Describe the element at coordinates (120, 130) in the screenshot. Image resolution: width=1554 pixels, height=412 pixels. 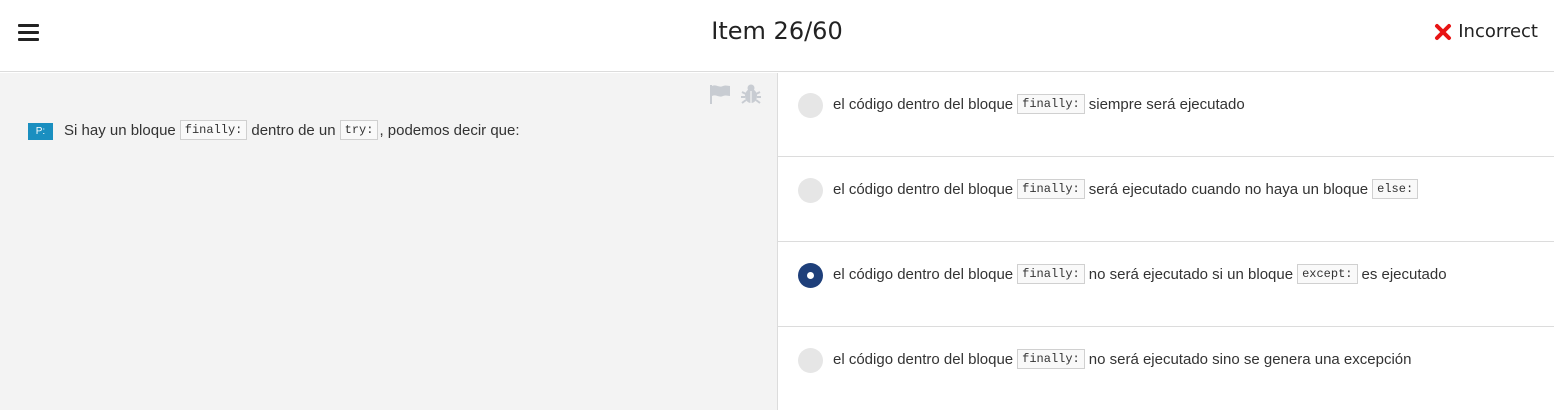
I see `question-text-part: Si hay un bloque` at that location.